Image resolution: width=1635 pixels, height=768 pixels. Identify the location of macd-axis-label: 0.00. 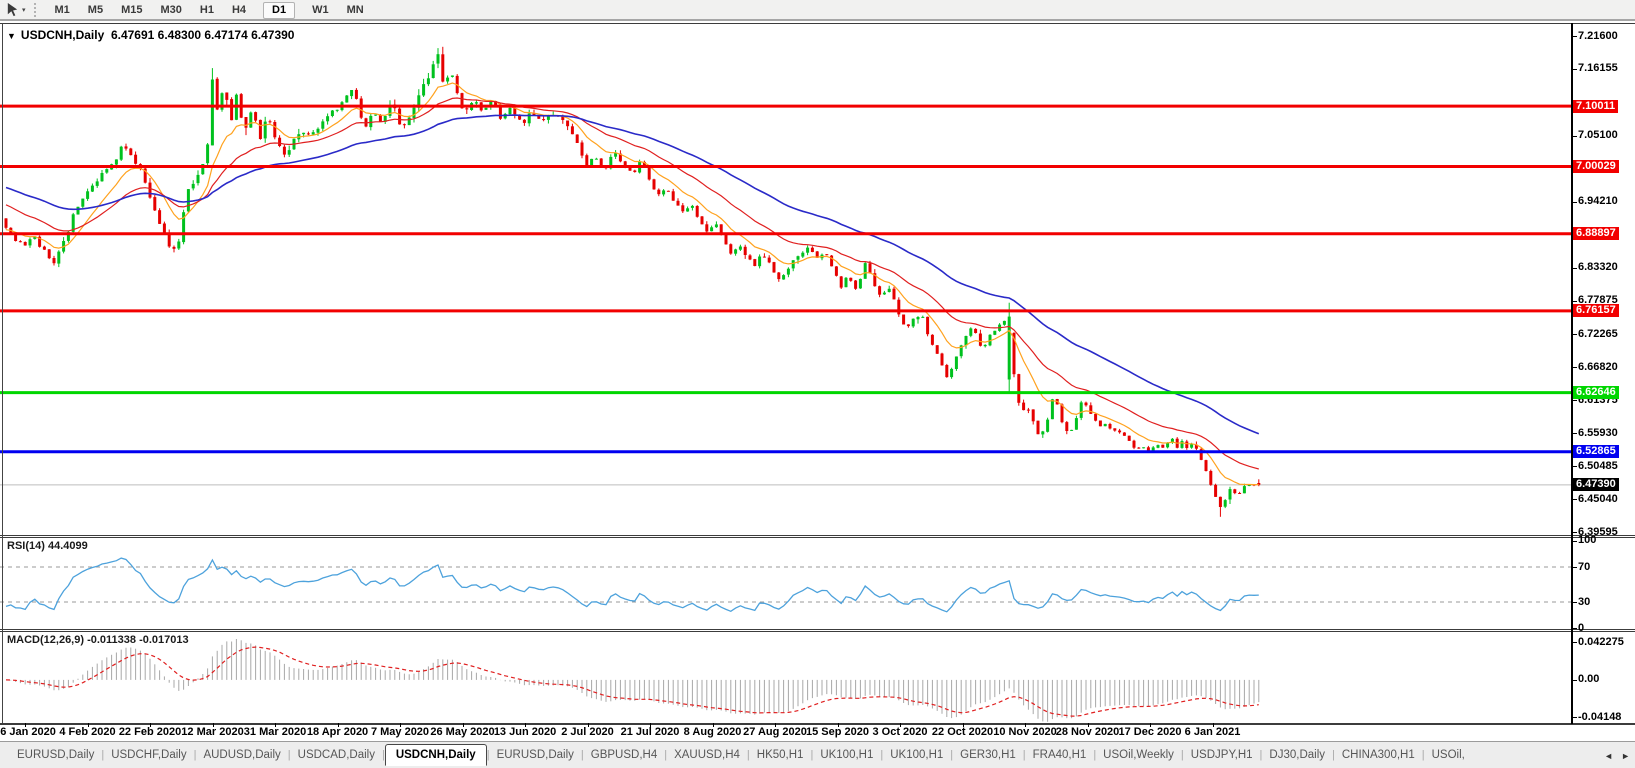
(1589, 679).